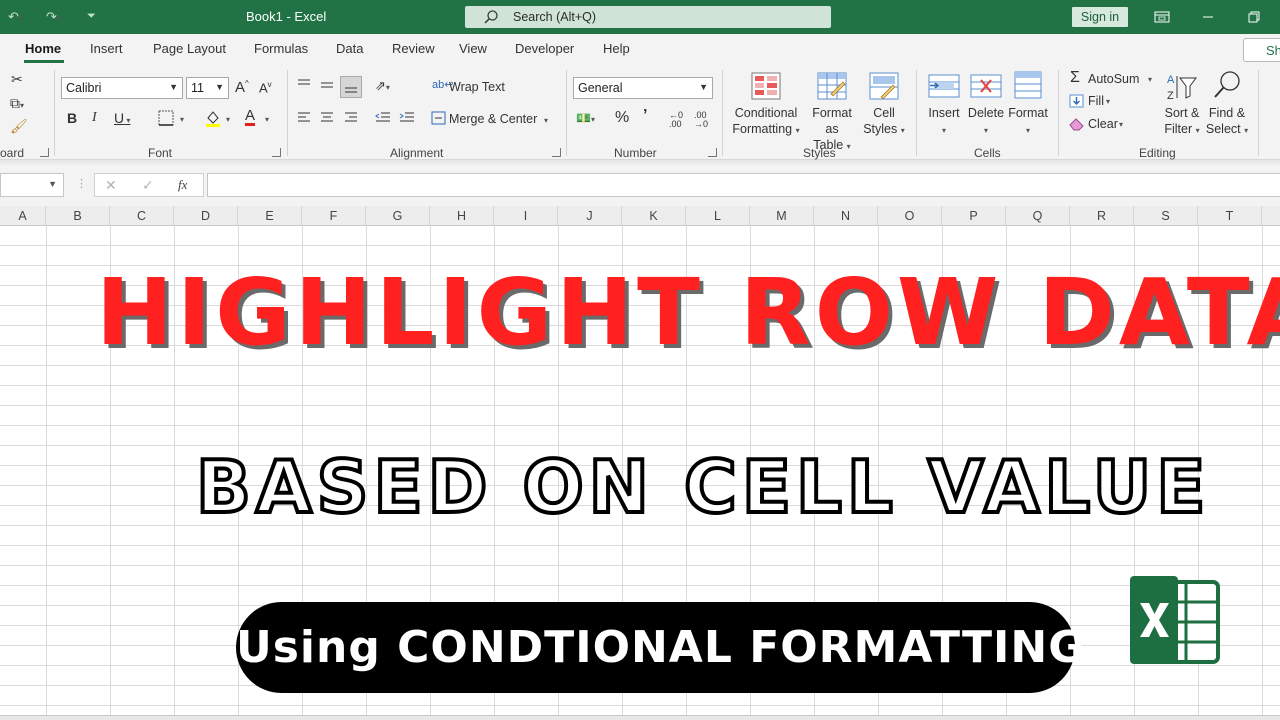  I want to click on font-name-select: Calibri ▼, so click(122, 88).